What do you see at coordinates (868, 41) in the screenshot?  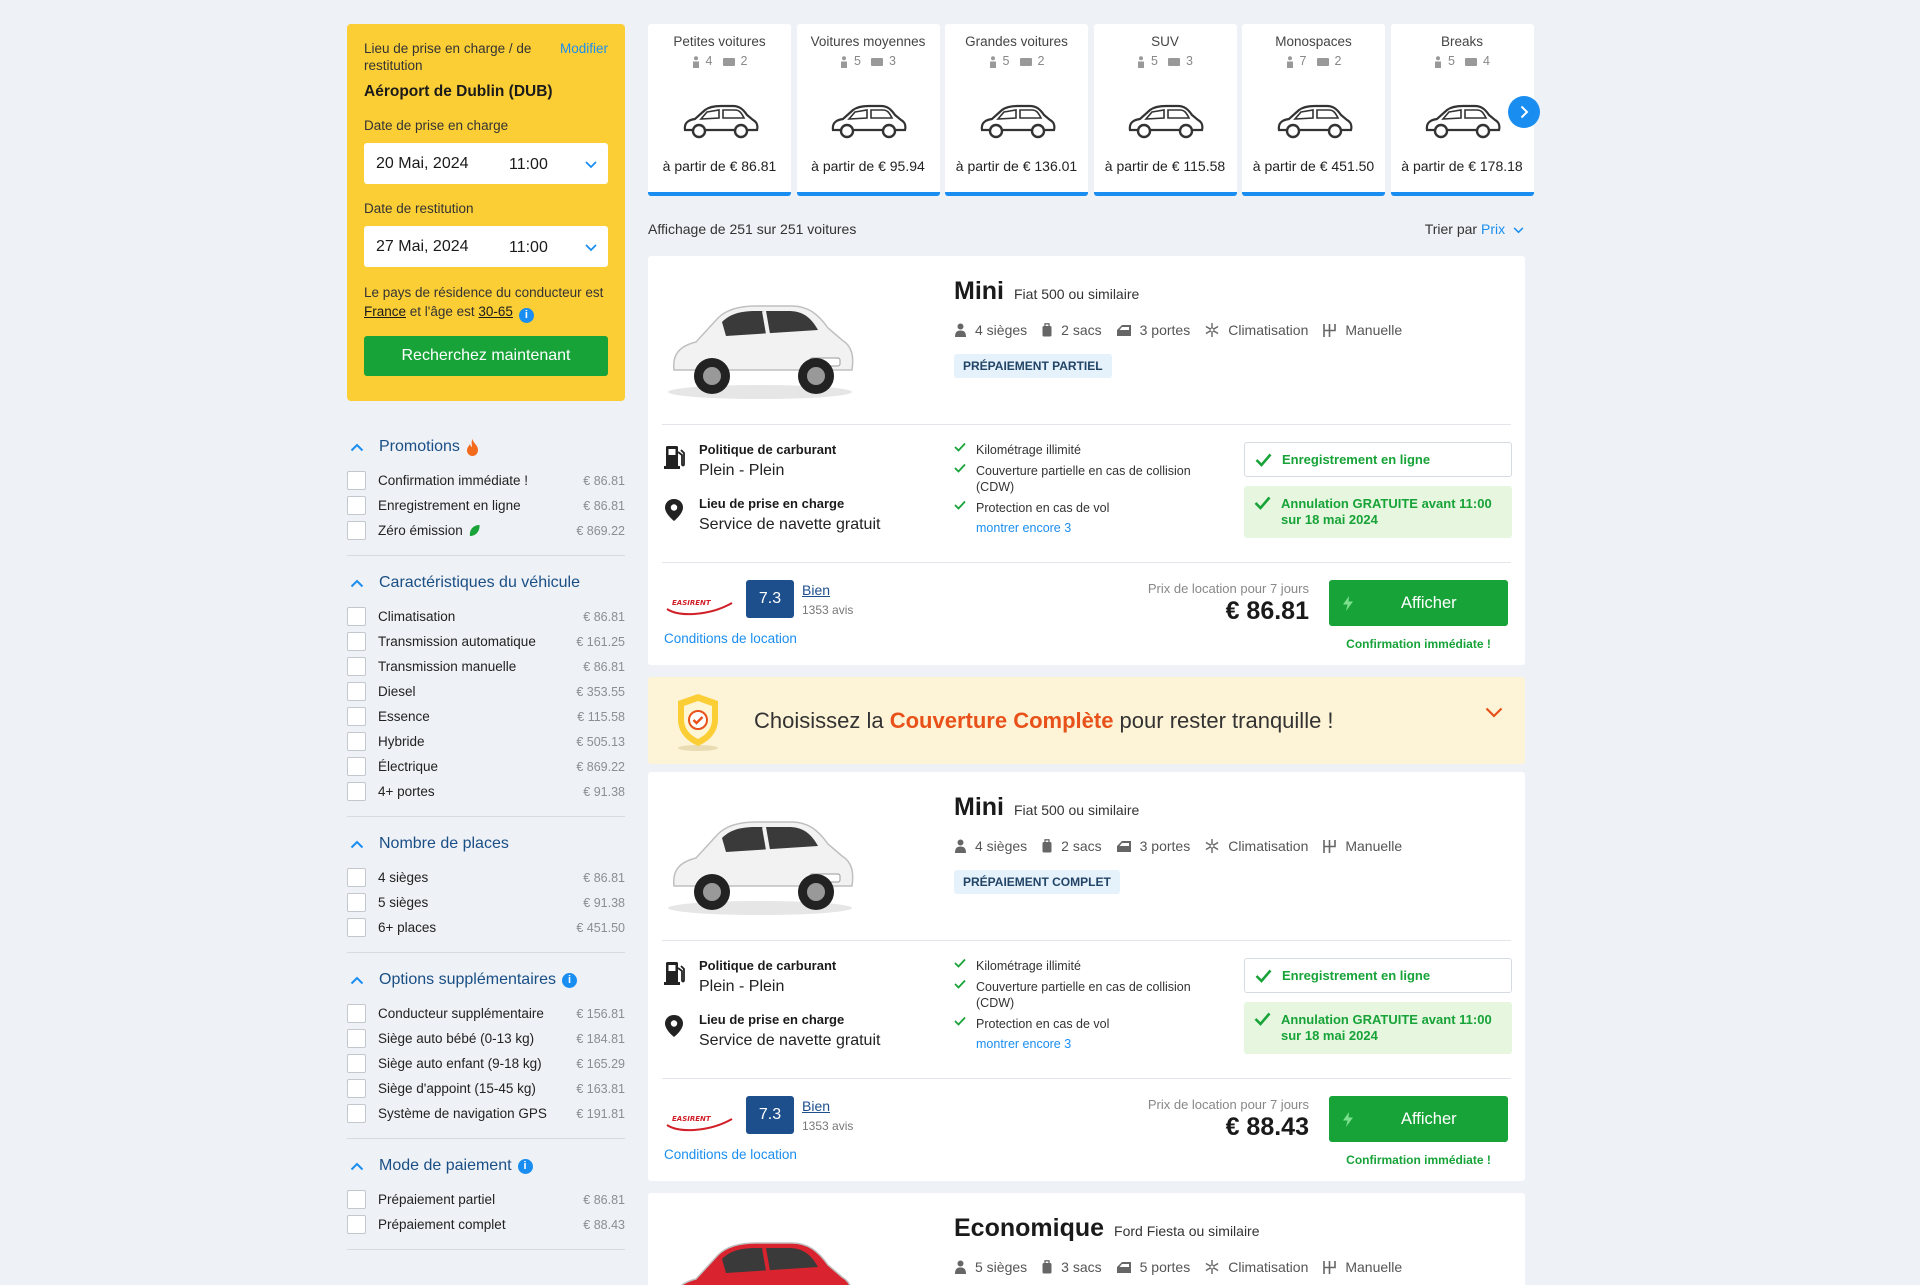 I see `category-name: Voitures moyennes` at bounding box center [868, 41].